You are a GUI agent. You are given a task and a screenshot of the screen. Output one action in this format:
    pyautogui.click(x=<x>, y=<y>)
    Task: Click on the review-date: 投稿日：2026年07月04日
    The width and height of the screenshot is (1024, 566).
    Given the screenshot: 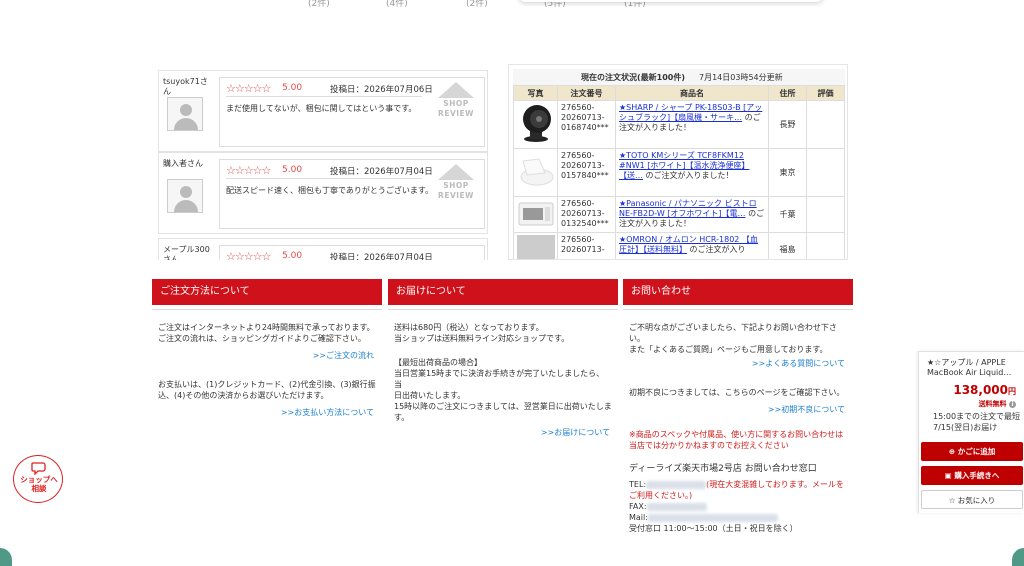 What is the action you would take?
    pyautogui.click(x=381, y=256)
    